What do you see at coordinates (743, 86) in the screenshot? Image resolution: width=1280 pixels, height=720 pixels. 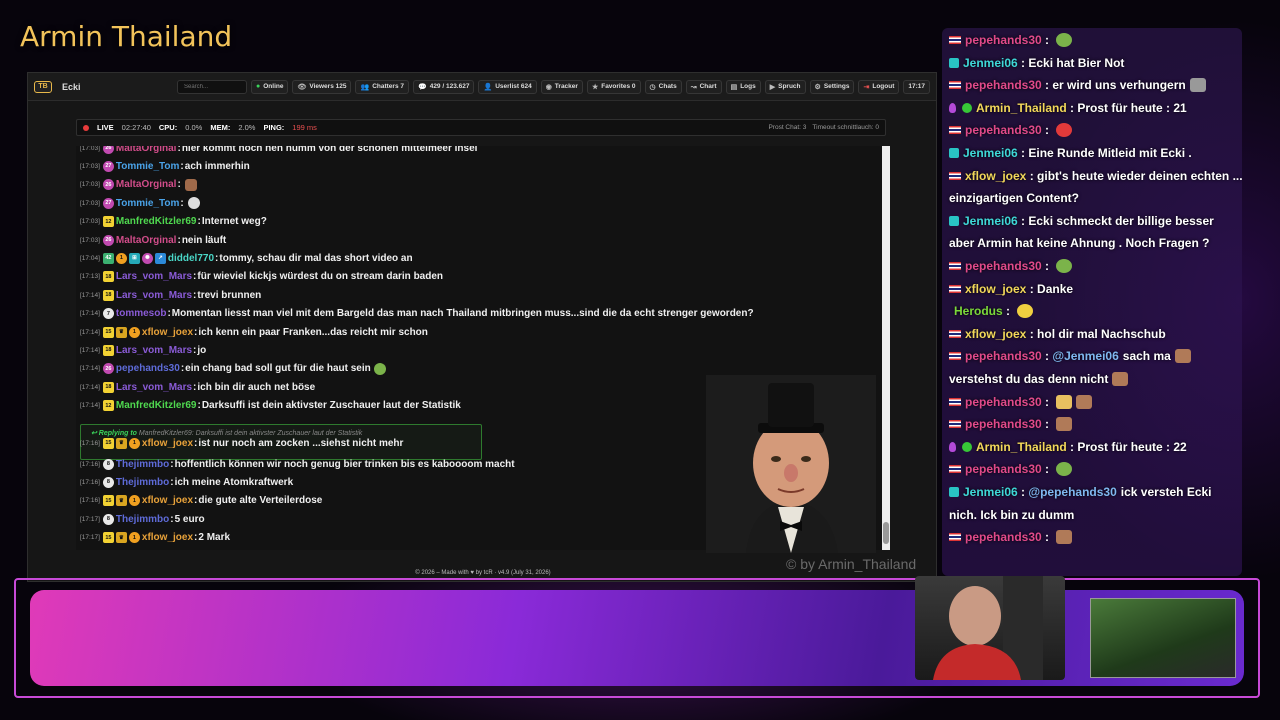 I see `logs-button: ▤ Logs` at bounding box center [743, 86].